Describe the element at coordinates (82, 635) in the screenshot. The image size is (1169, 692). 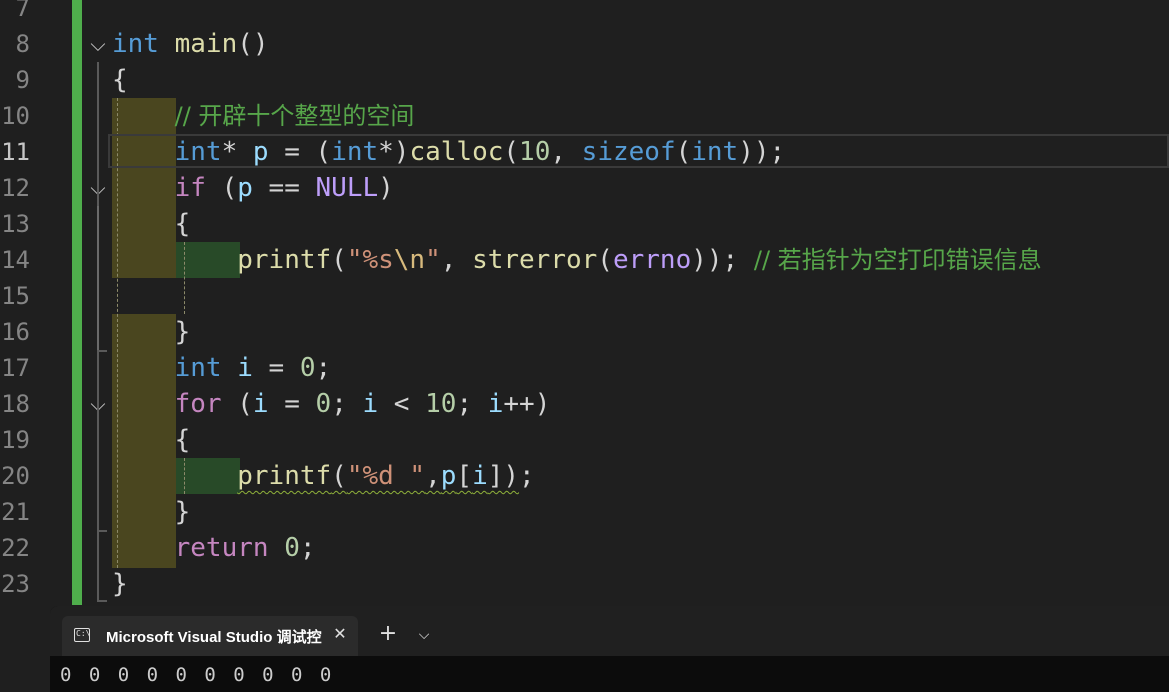
I see `console-icon: C:\` at that location.